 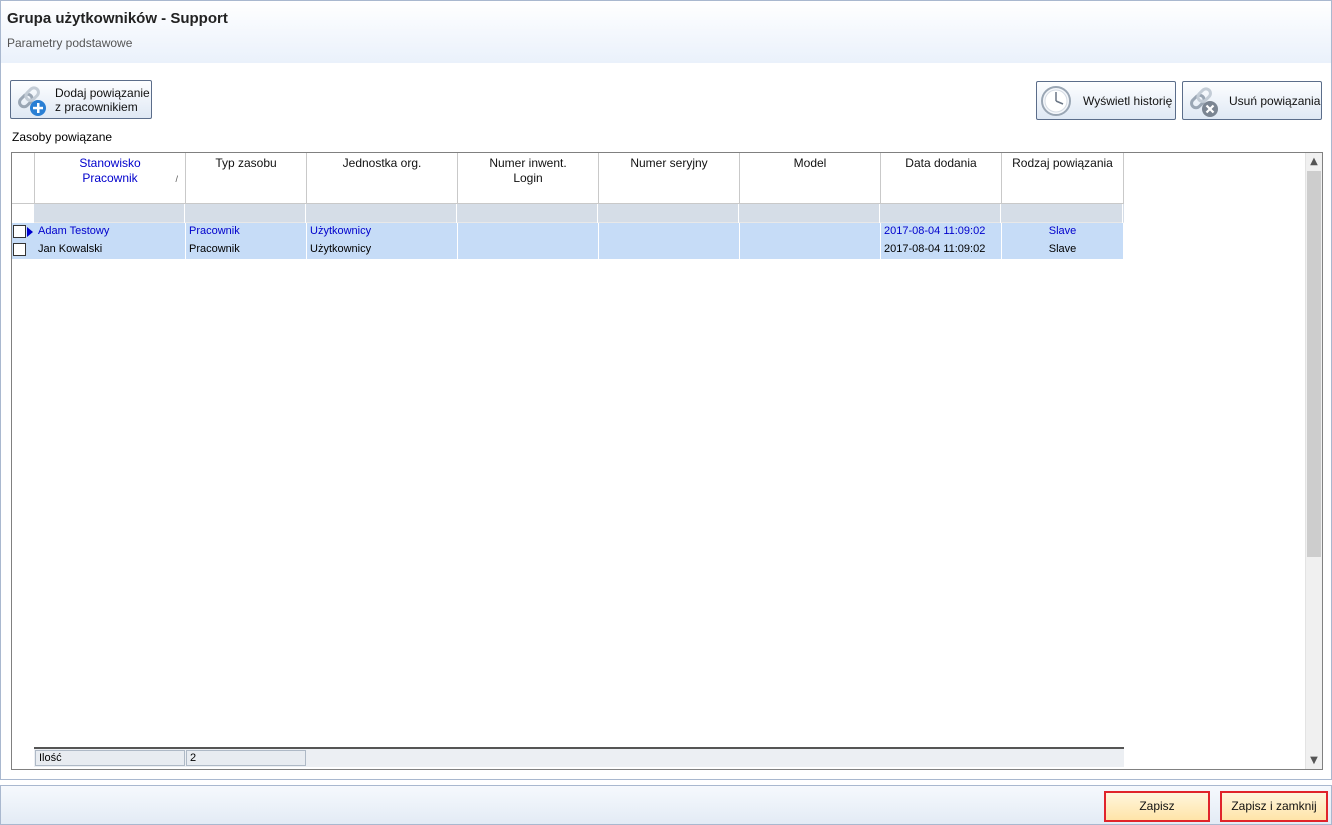 I want to click on filter-cell-date, so click(x=940, y=213).